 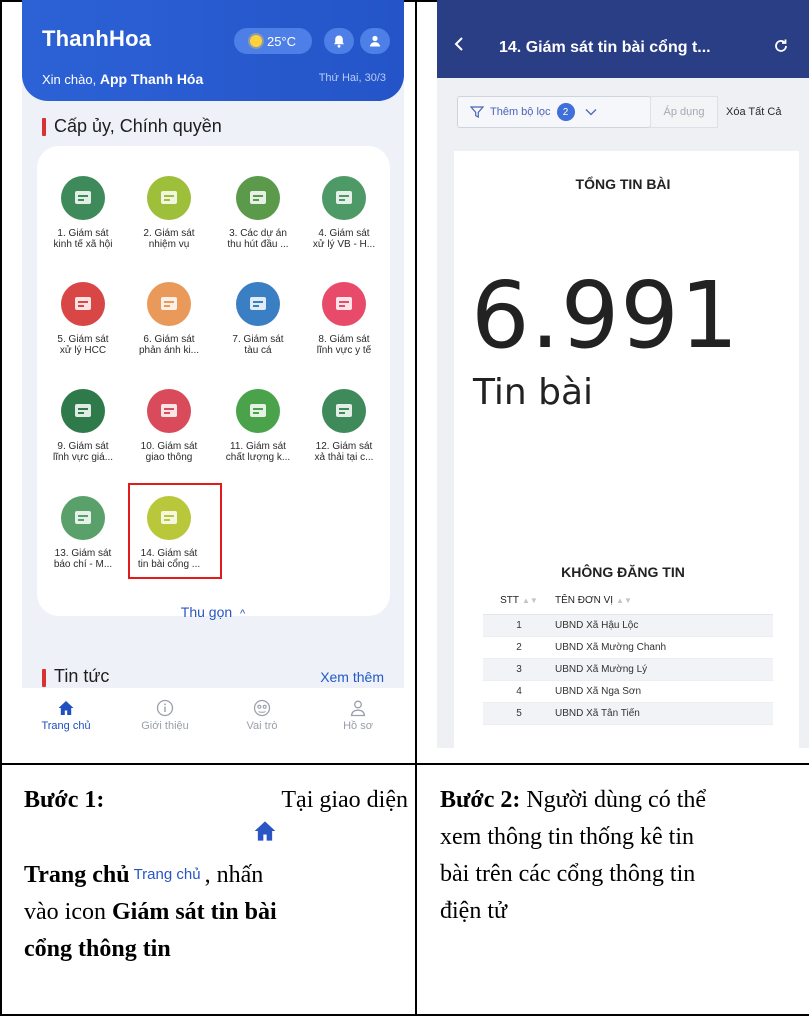 What do you see at coordinates (565, 112) in the screenshot?
I see `filter-count-badge: 2` at bounding box center [565, 112].